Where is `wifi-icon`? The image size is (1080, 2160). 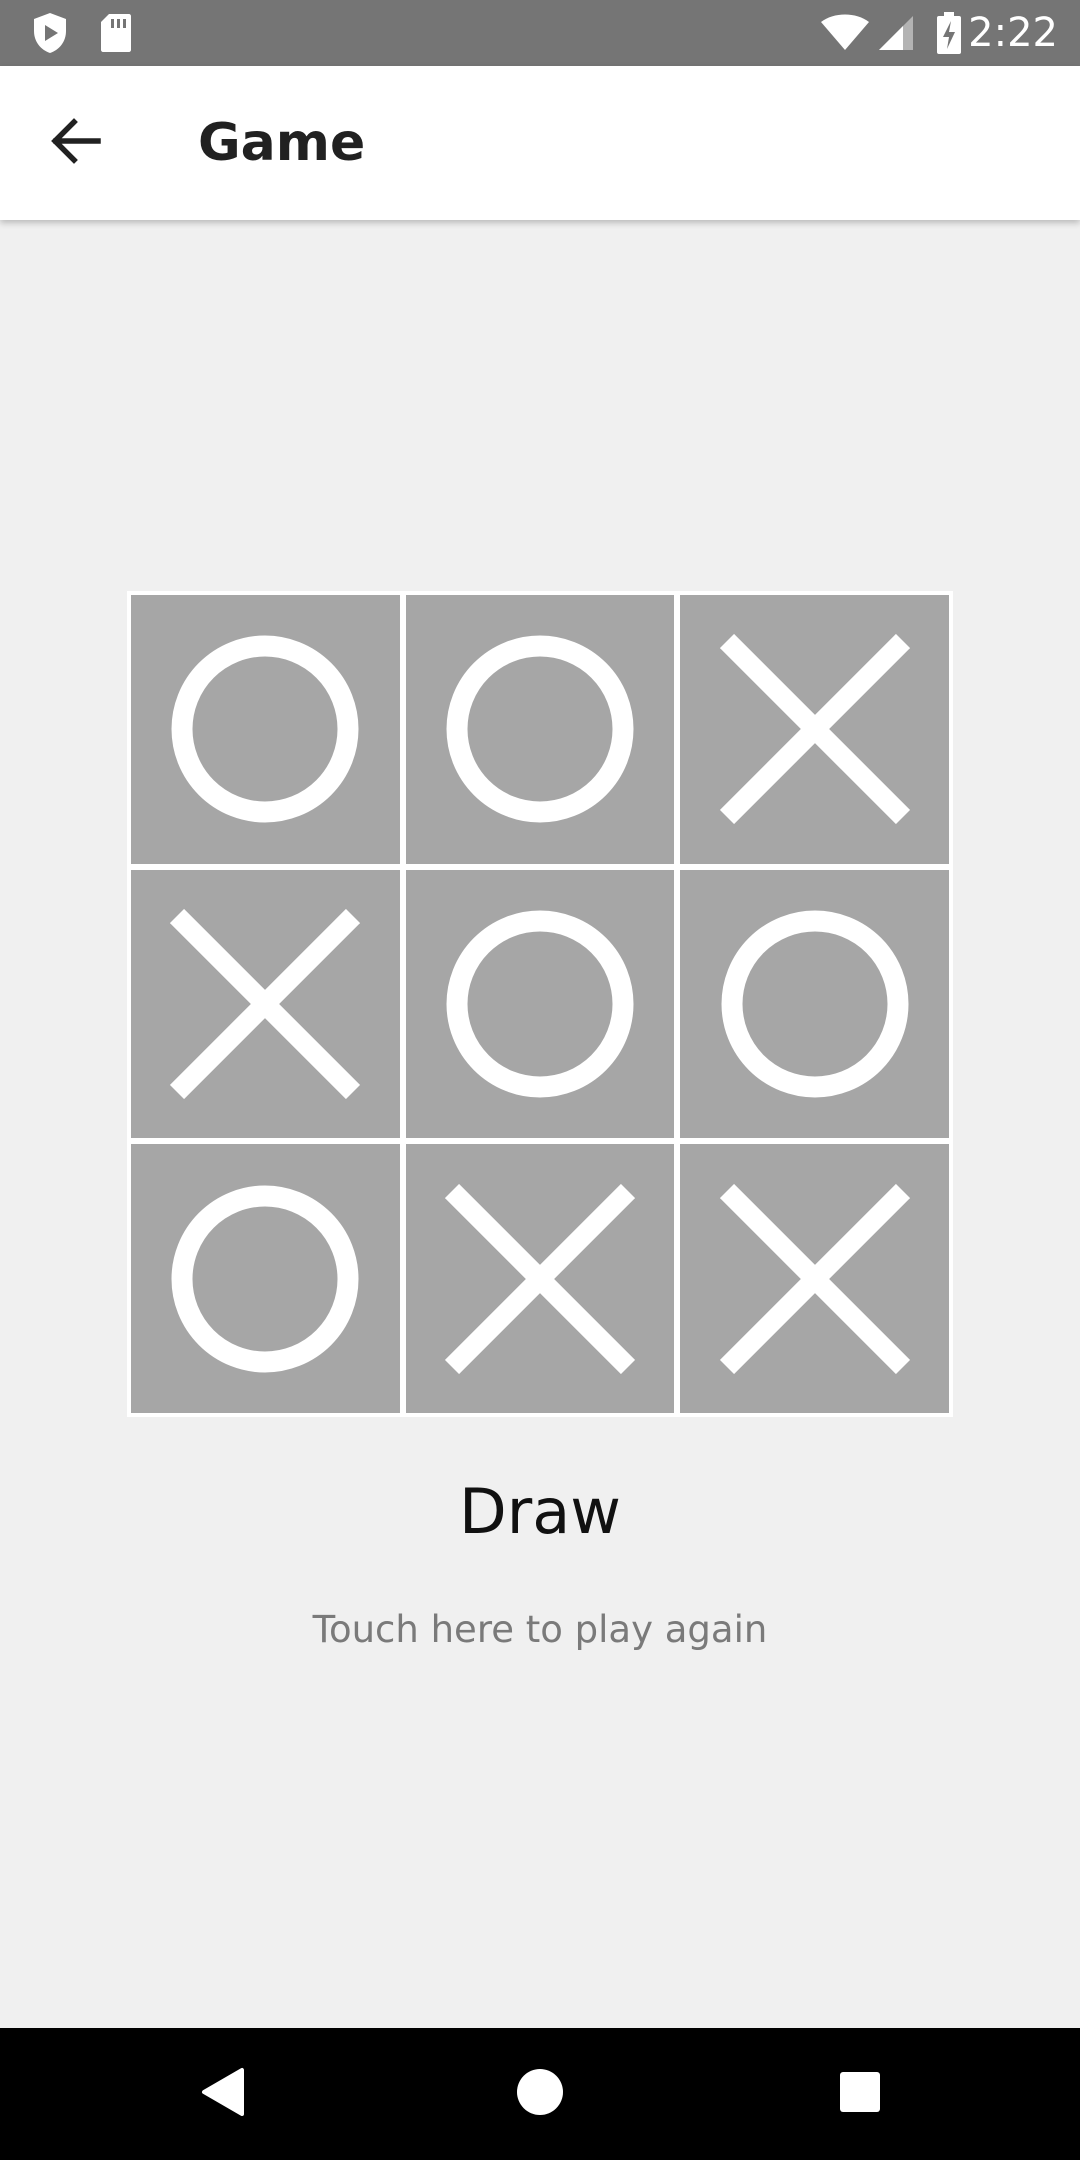 wifi-icon is located at coordinates (845, 33).